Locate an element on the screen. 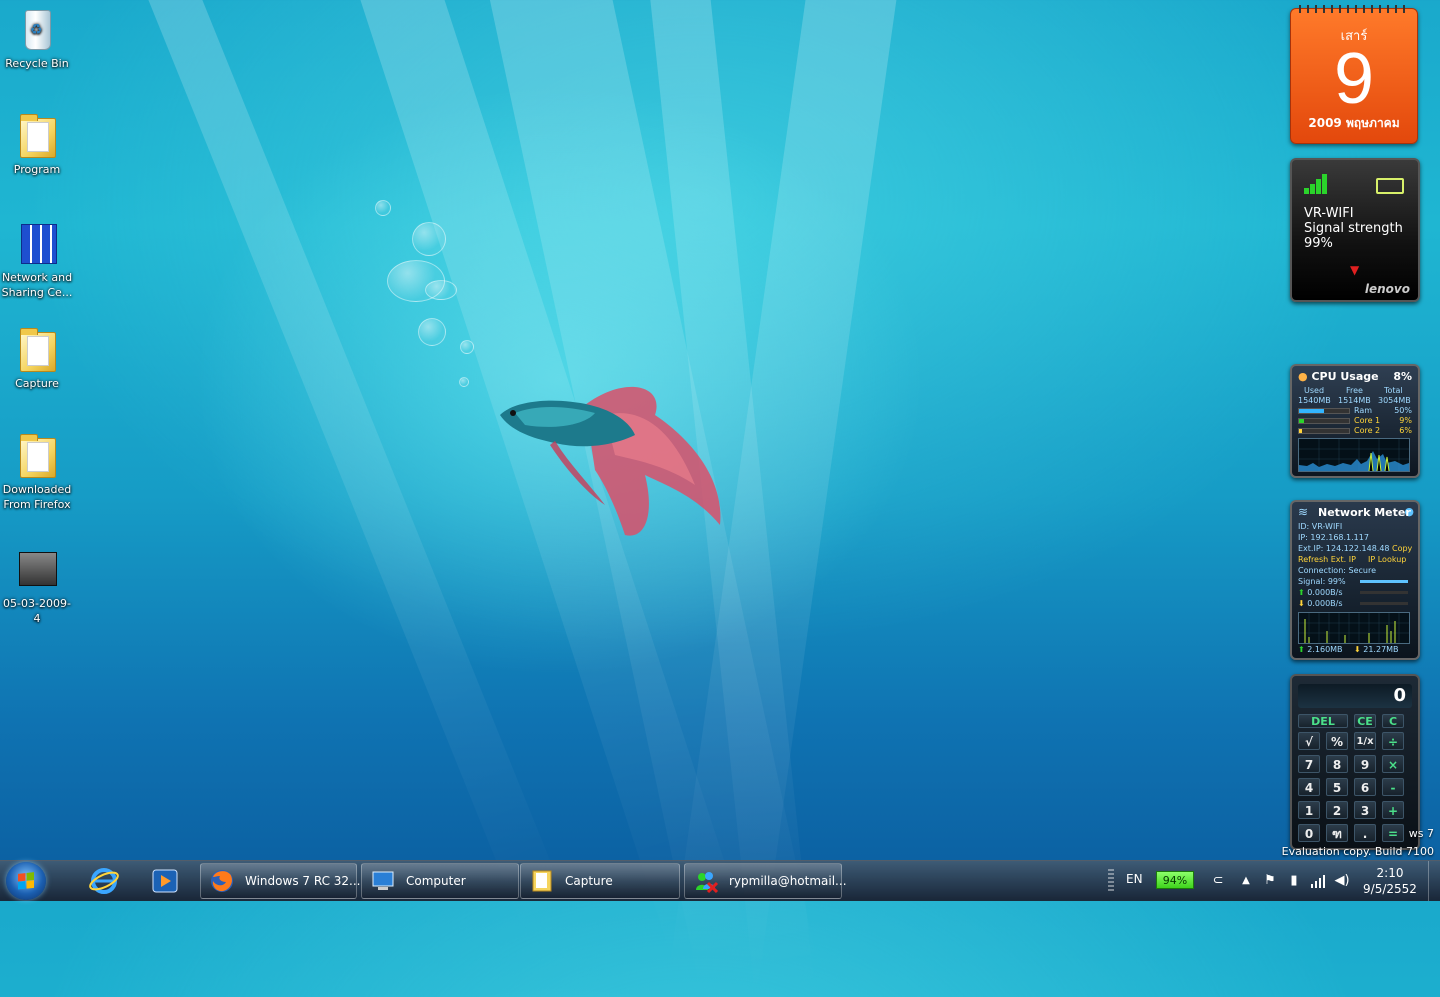 This screenshot has height=997, width=1440. chevron-down-icon: ▼ is located at coordinates (1354, 270).